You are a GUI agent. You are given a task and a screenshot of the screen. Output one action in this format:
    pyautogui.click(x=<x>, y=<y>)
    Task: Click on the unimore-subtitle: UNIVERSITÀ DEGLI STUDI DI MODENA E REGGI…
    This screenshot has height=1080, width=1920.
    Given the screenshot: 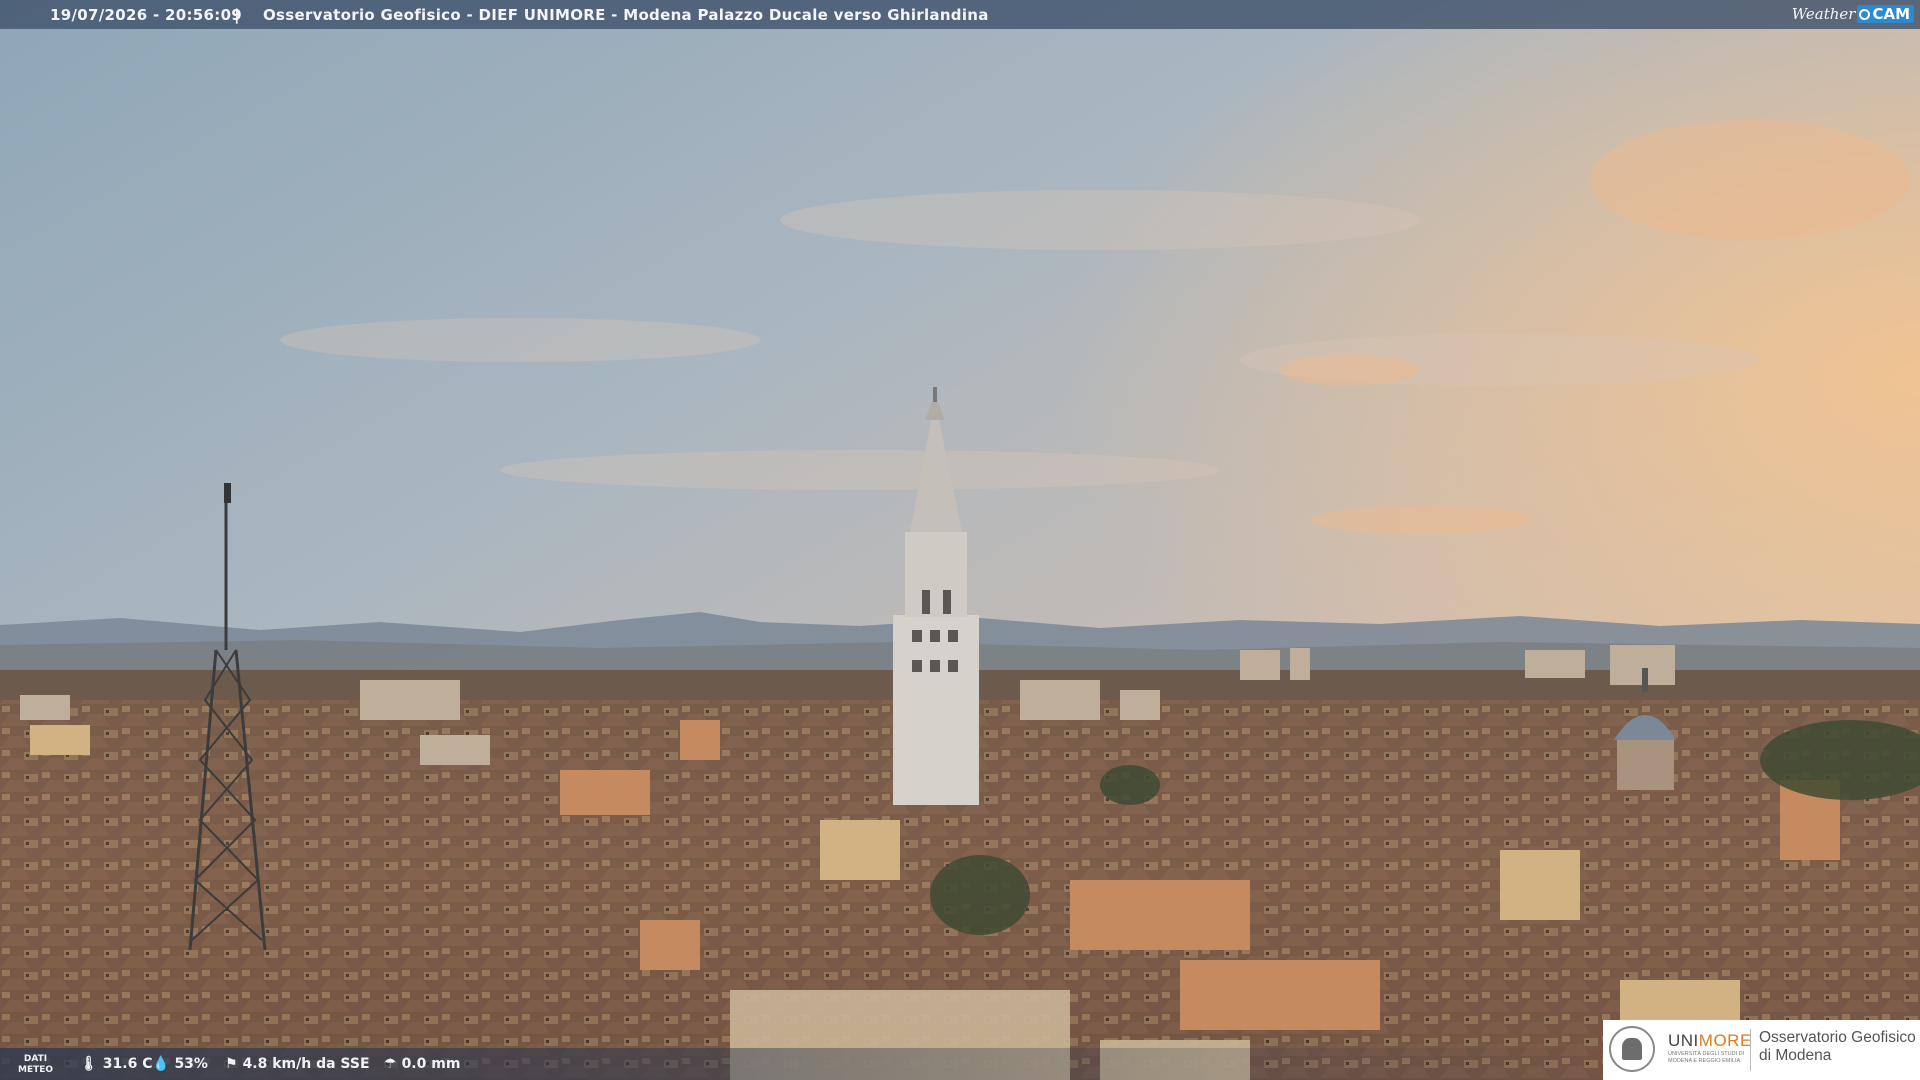 What is the action you would take?
    pyautogui.click(x=1706, y=1057)
    